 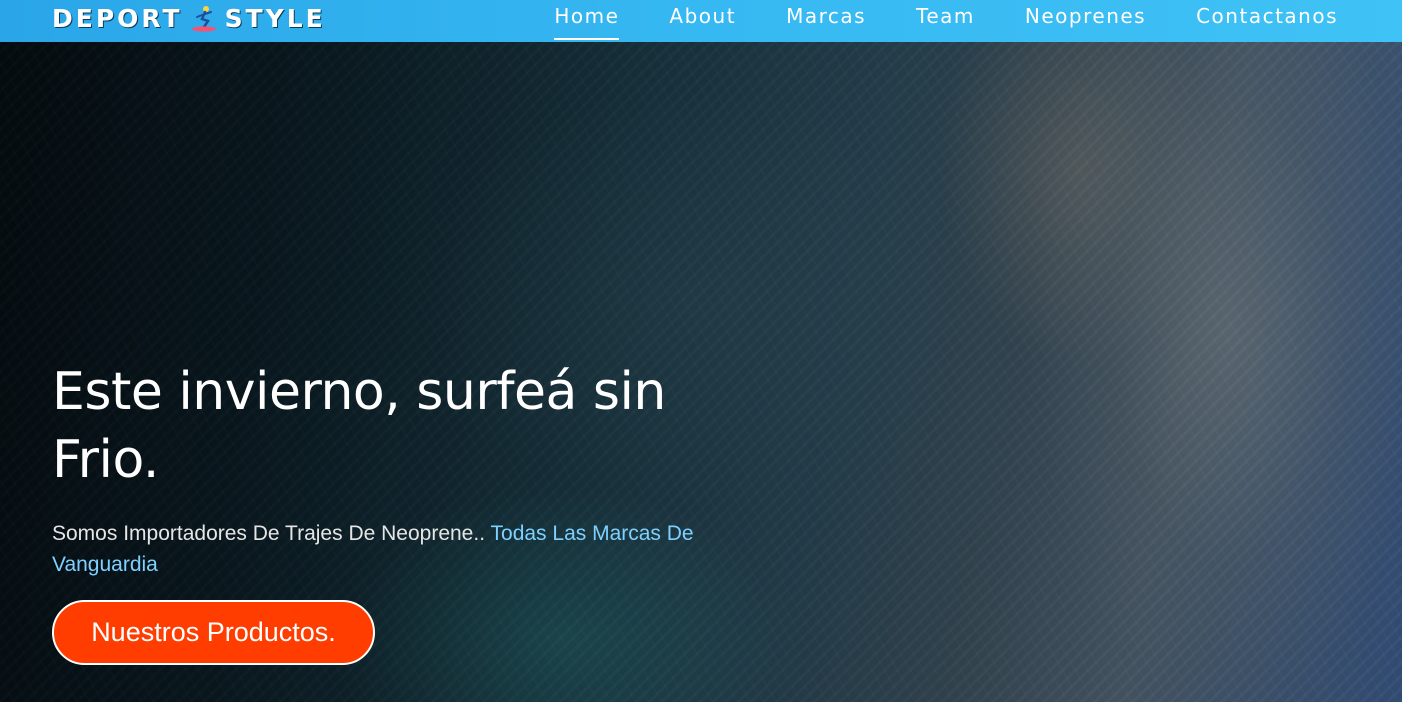 I want to click on products-button: Nuestros Productos., so click(x=213, y=632).